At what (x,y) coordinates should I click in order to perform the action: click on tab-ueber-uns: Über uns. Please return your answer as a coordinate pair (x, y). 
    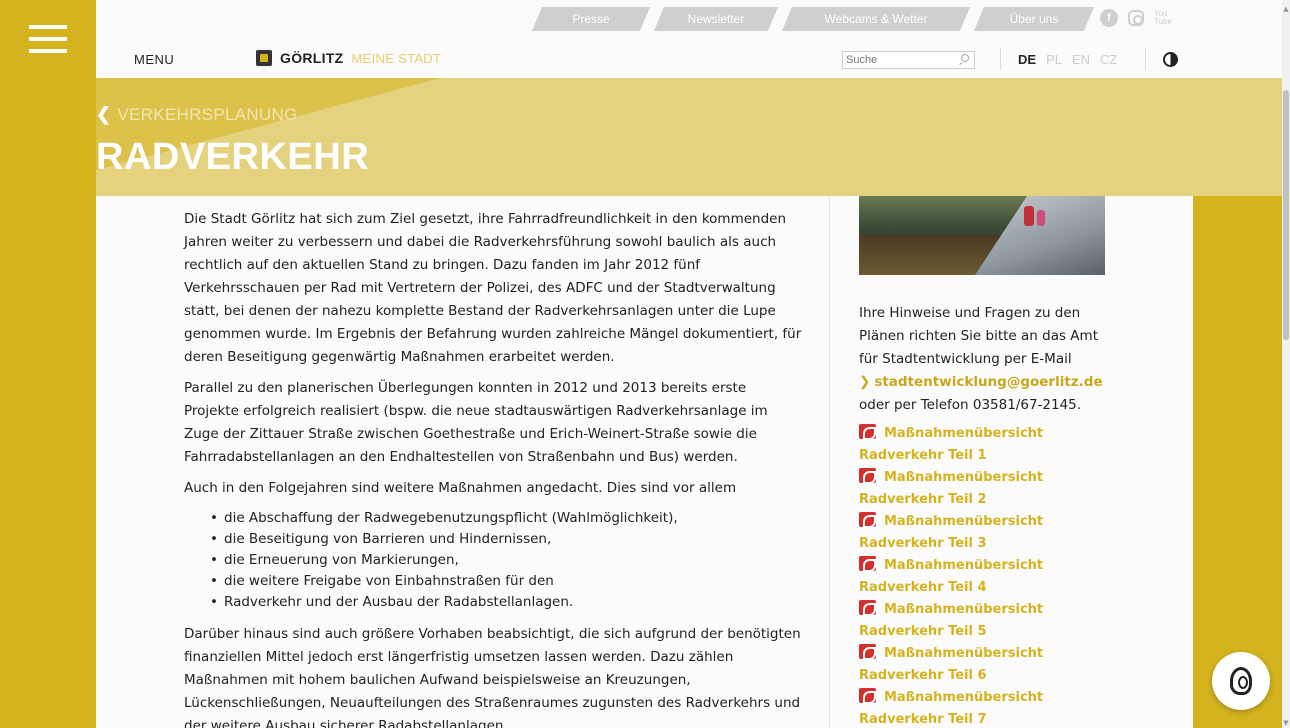
    Looking at the image, I should click on (1034, 19).